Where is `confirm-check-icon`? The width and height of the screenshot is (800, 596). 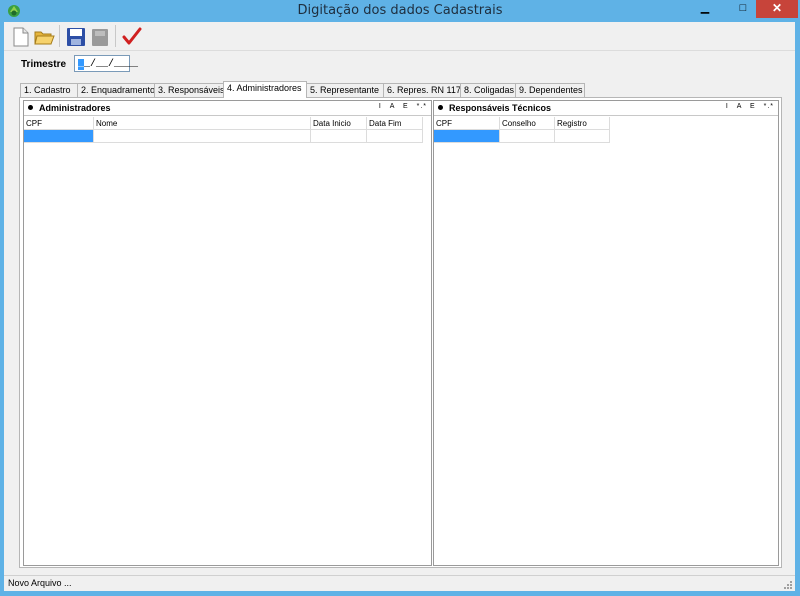
confirm-check-icon is located at coordinates (132, 37).